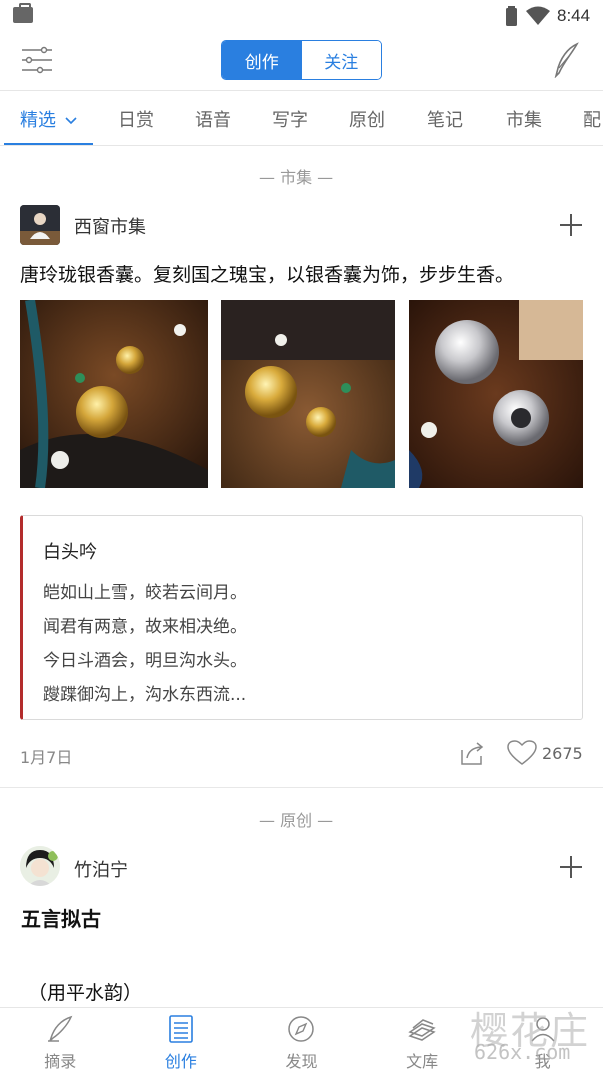 This screenshot has width=603, height=1073. Describe the element at coordinates (60, 1028) in the screenshot. I see `quill-icon` at that location.